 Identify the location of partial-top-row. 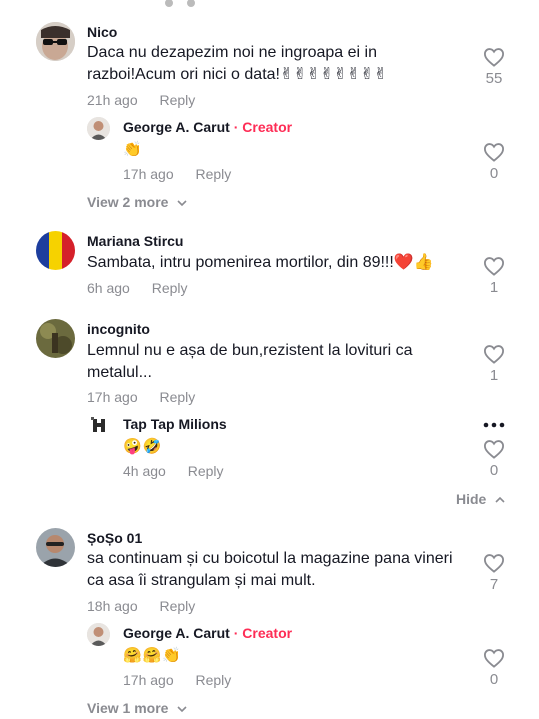
(195, 3).